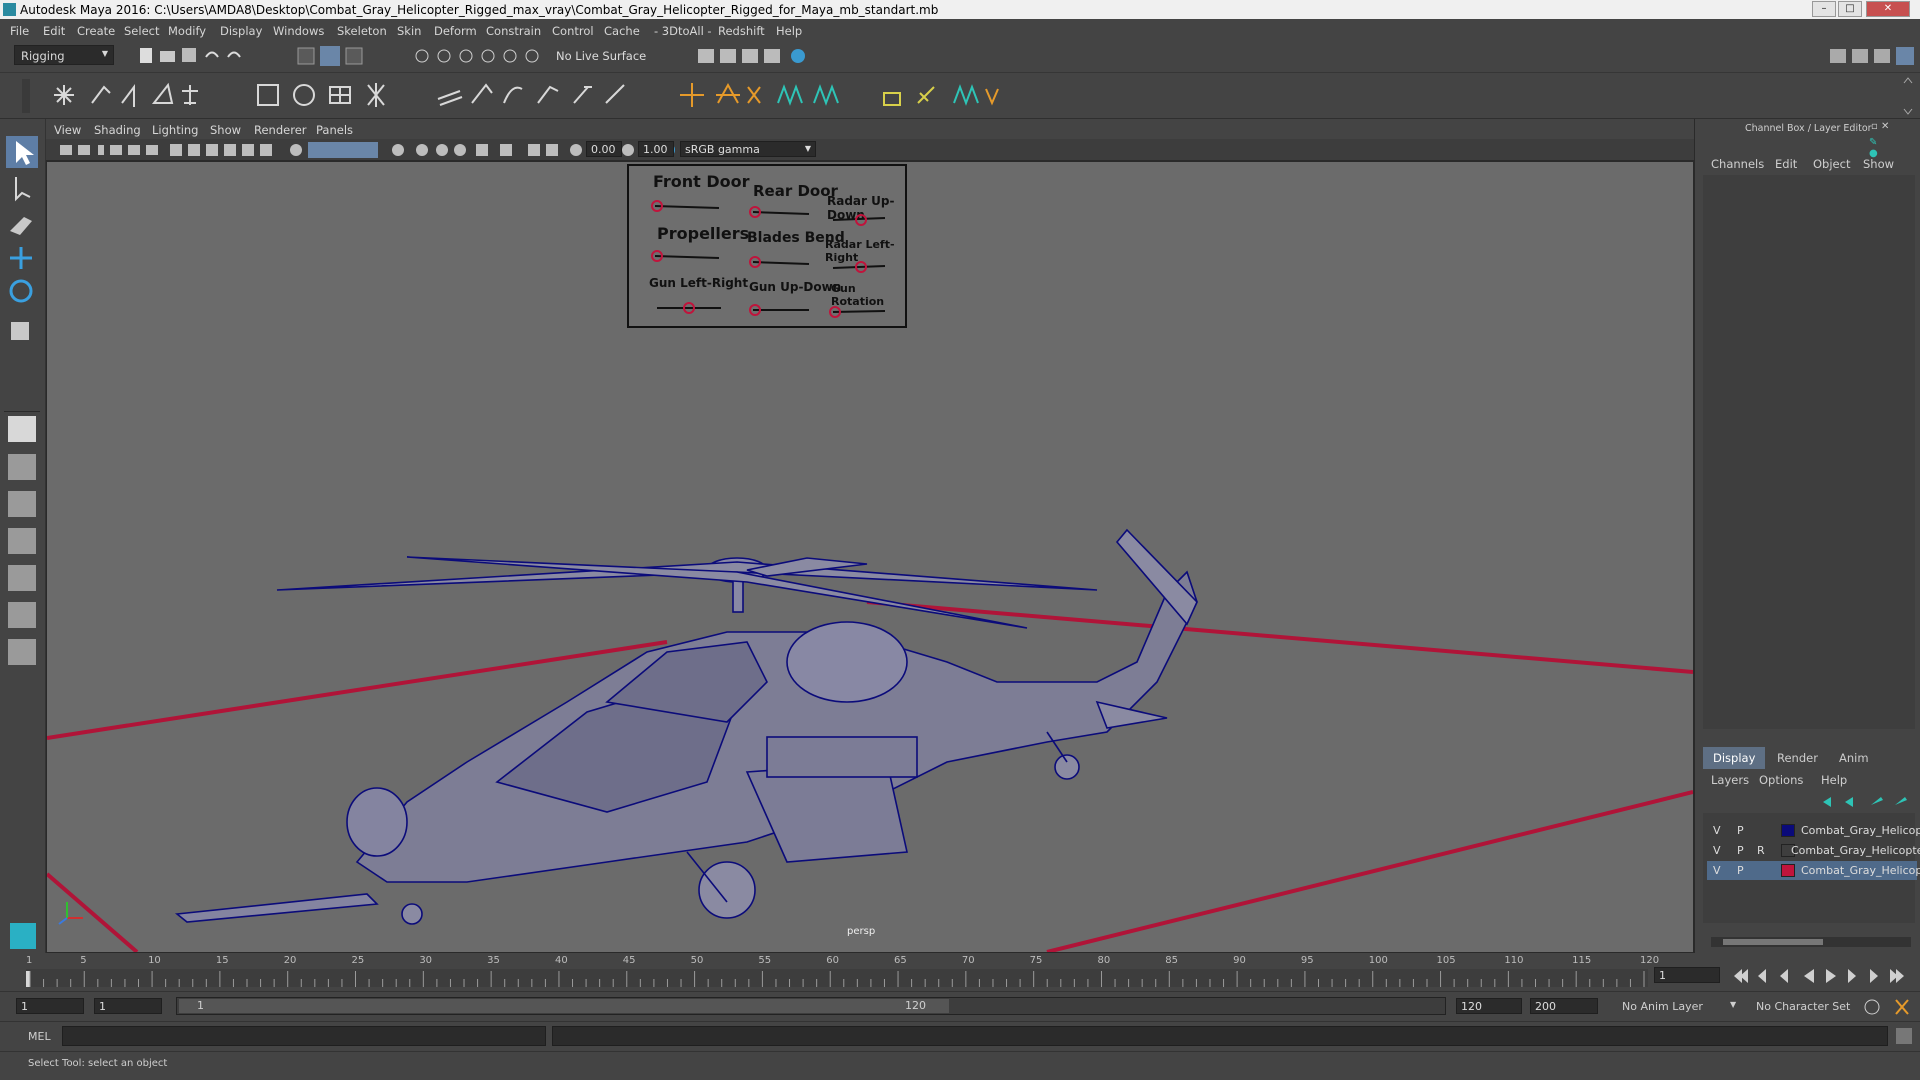 The image size is (1920, 1080). What do you see at coordinates (1834, 780) in the screenshot?
I see `layer-help-menu: Help` at bounding box center [1834, 780].